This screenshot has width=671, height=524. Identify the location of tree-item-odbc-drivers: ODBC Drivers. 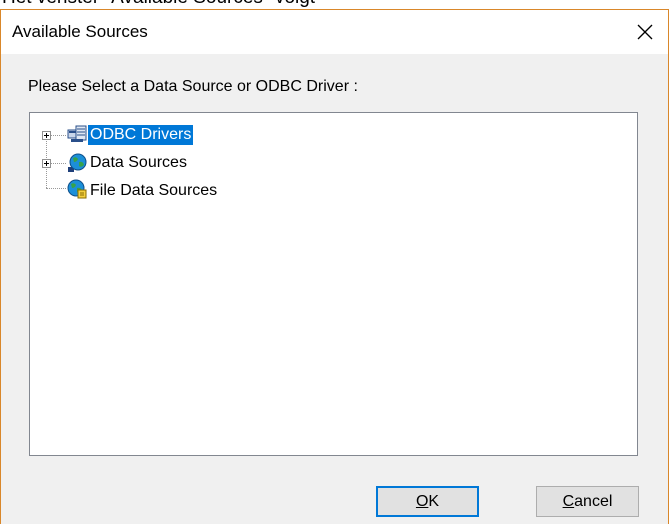
(140, 135).